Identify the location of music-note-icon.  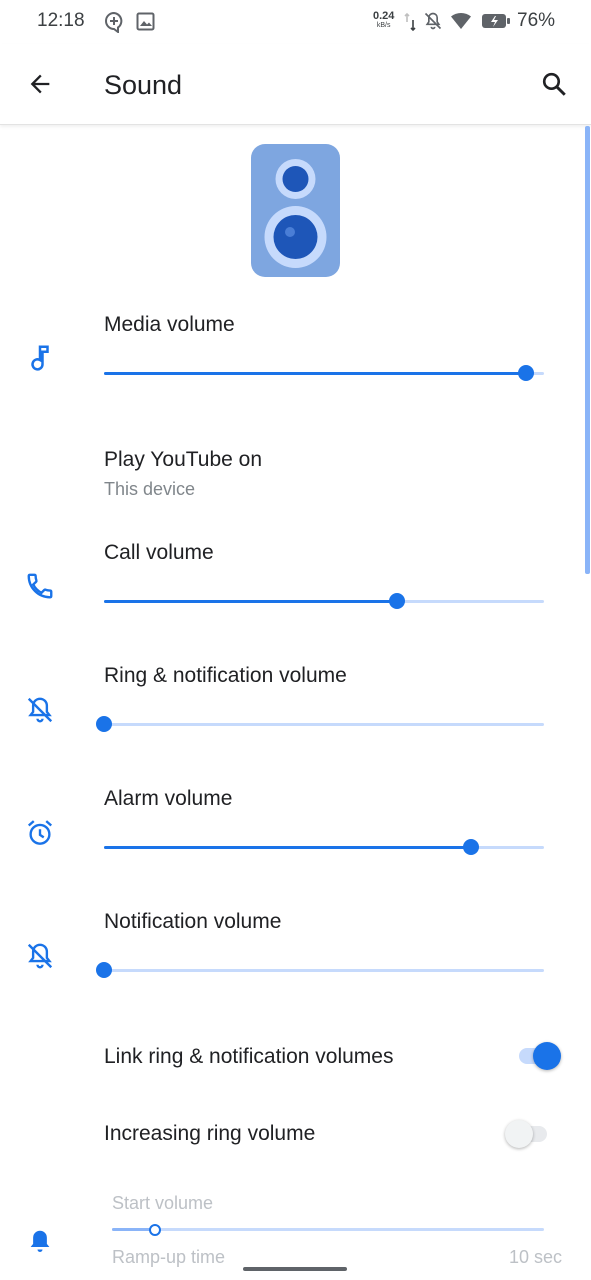
(40, 358).